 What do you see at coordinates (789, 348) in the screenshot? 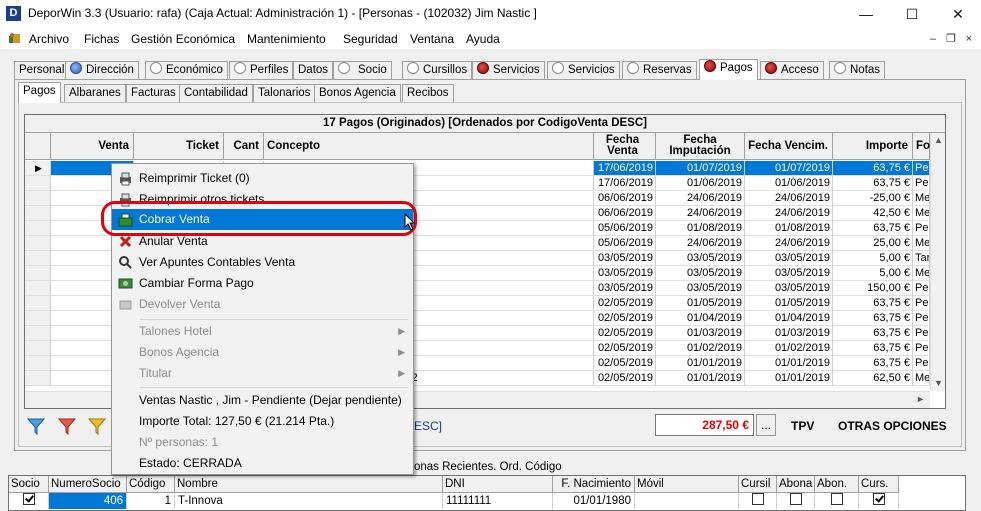
I see `cell-vencim: 01/02/2019` at bounding box center [789, 348].